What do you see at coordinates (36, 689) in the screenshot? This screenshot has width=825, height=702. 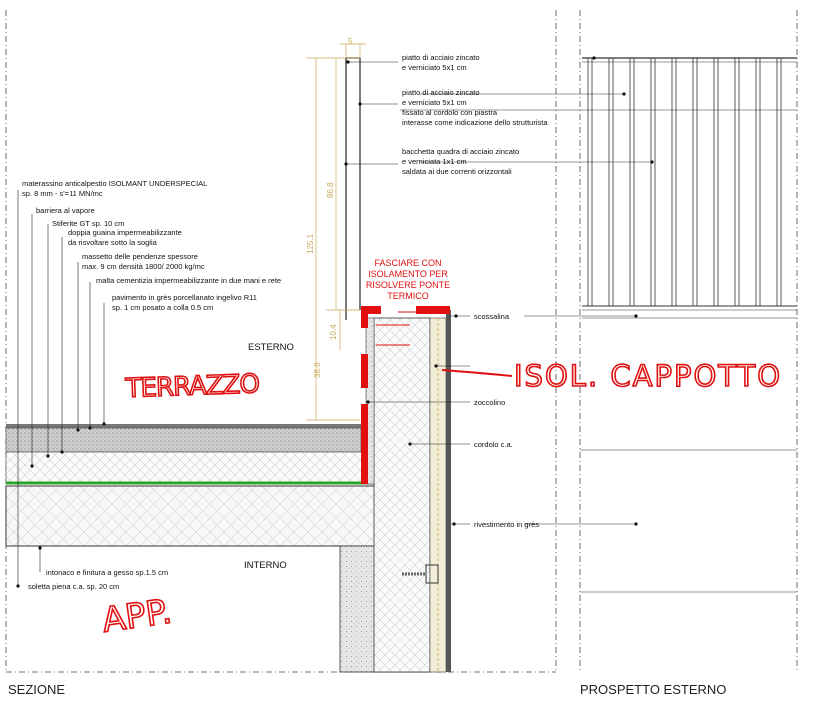 I see `section-title: SEZIONE` at bounding box center [36, 689].